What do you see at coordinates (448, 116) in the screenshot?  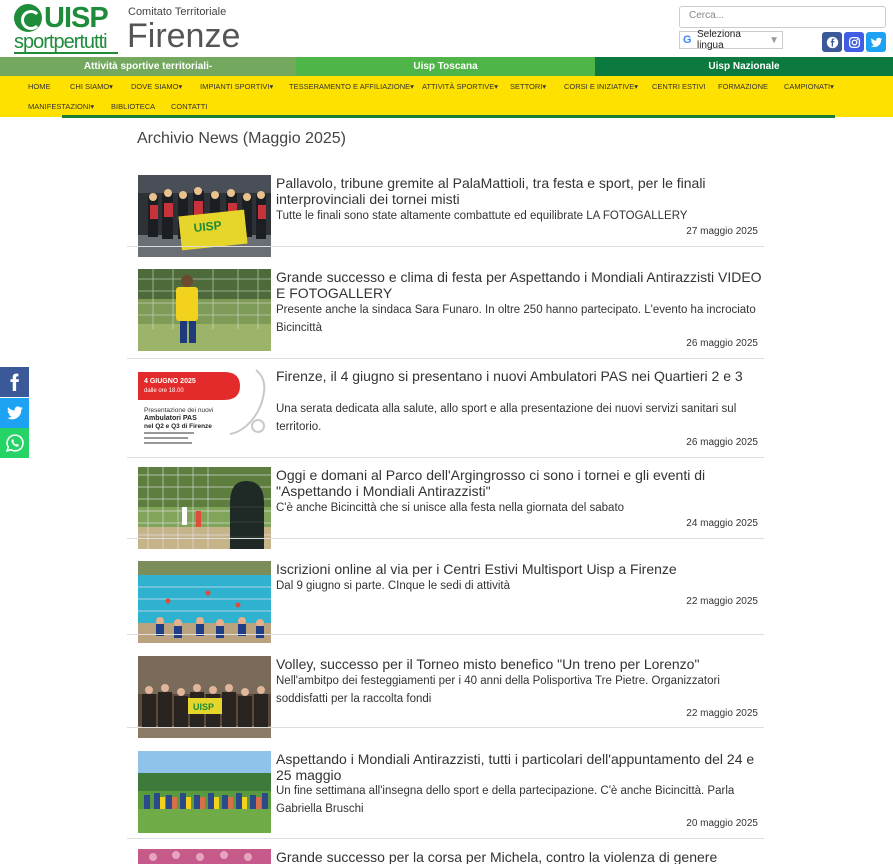 I see `nav-divider` at bounding box center [448, 116].